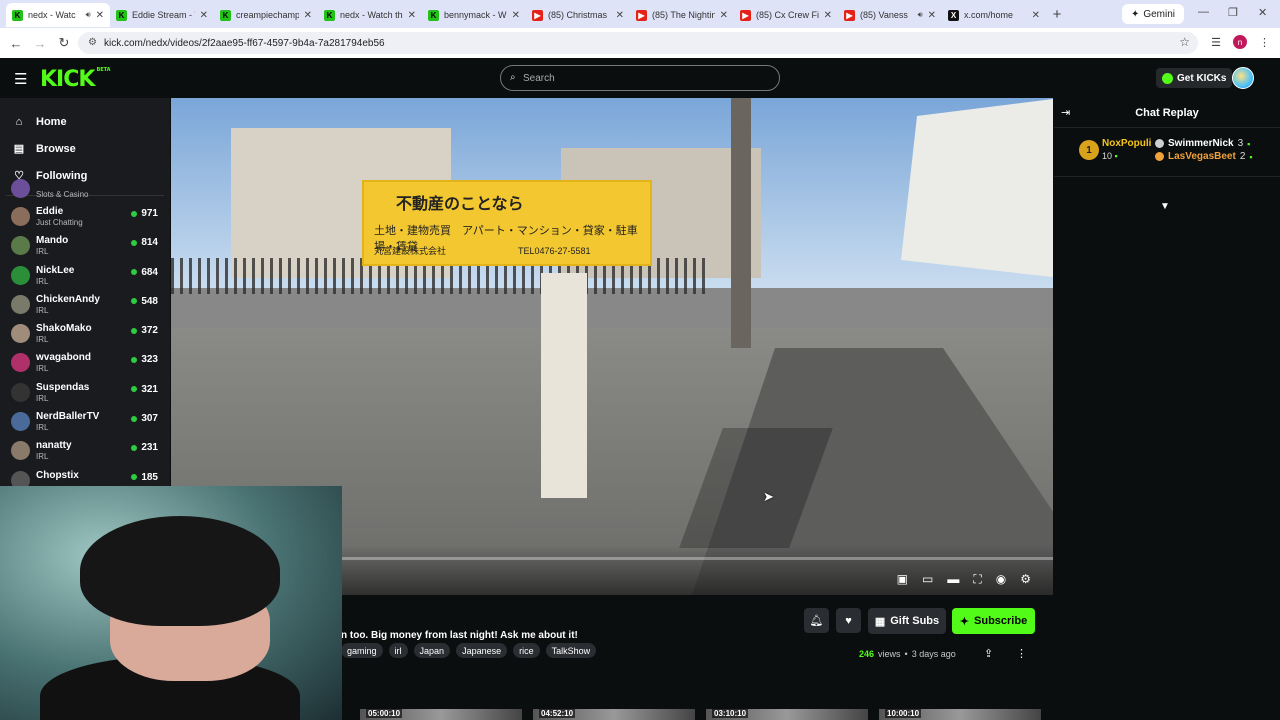 The height and width of the screenshot is (720, 1280). What do you see at coordinates (40, 43) in the screenshot?
I see `forward-icon: →` at bounding box center [40, 43].